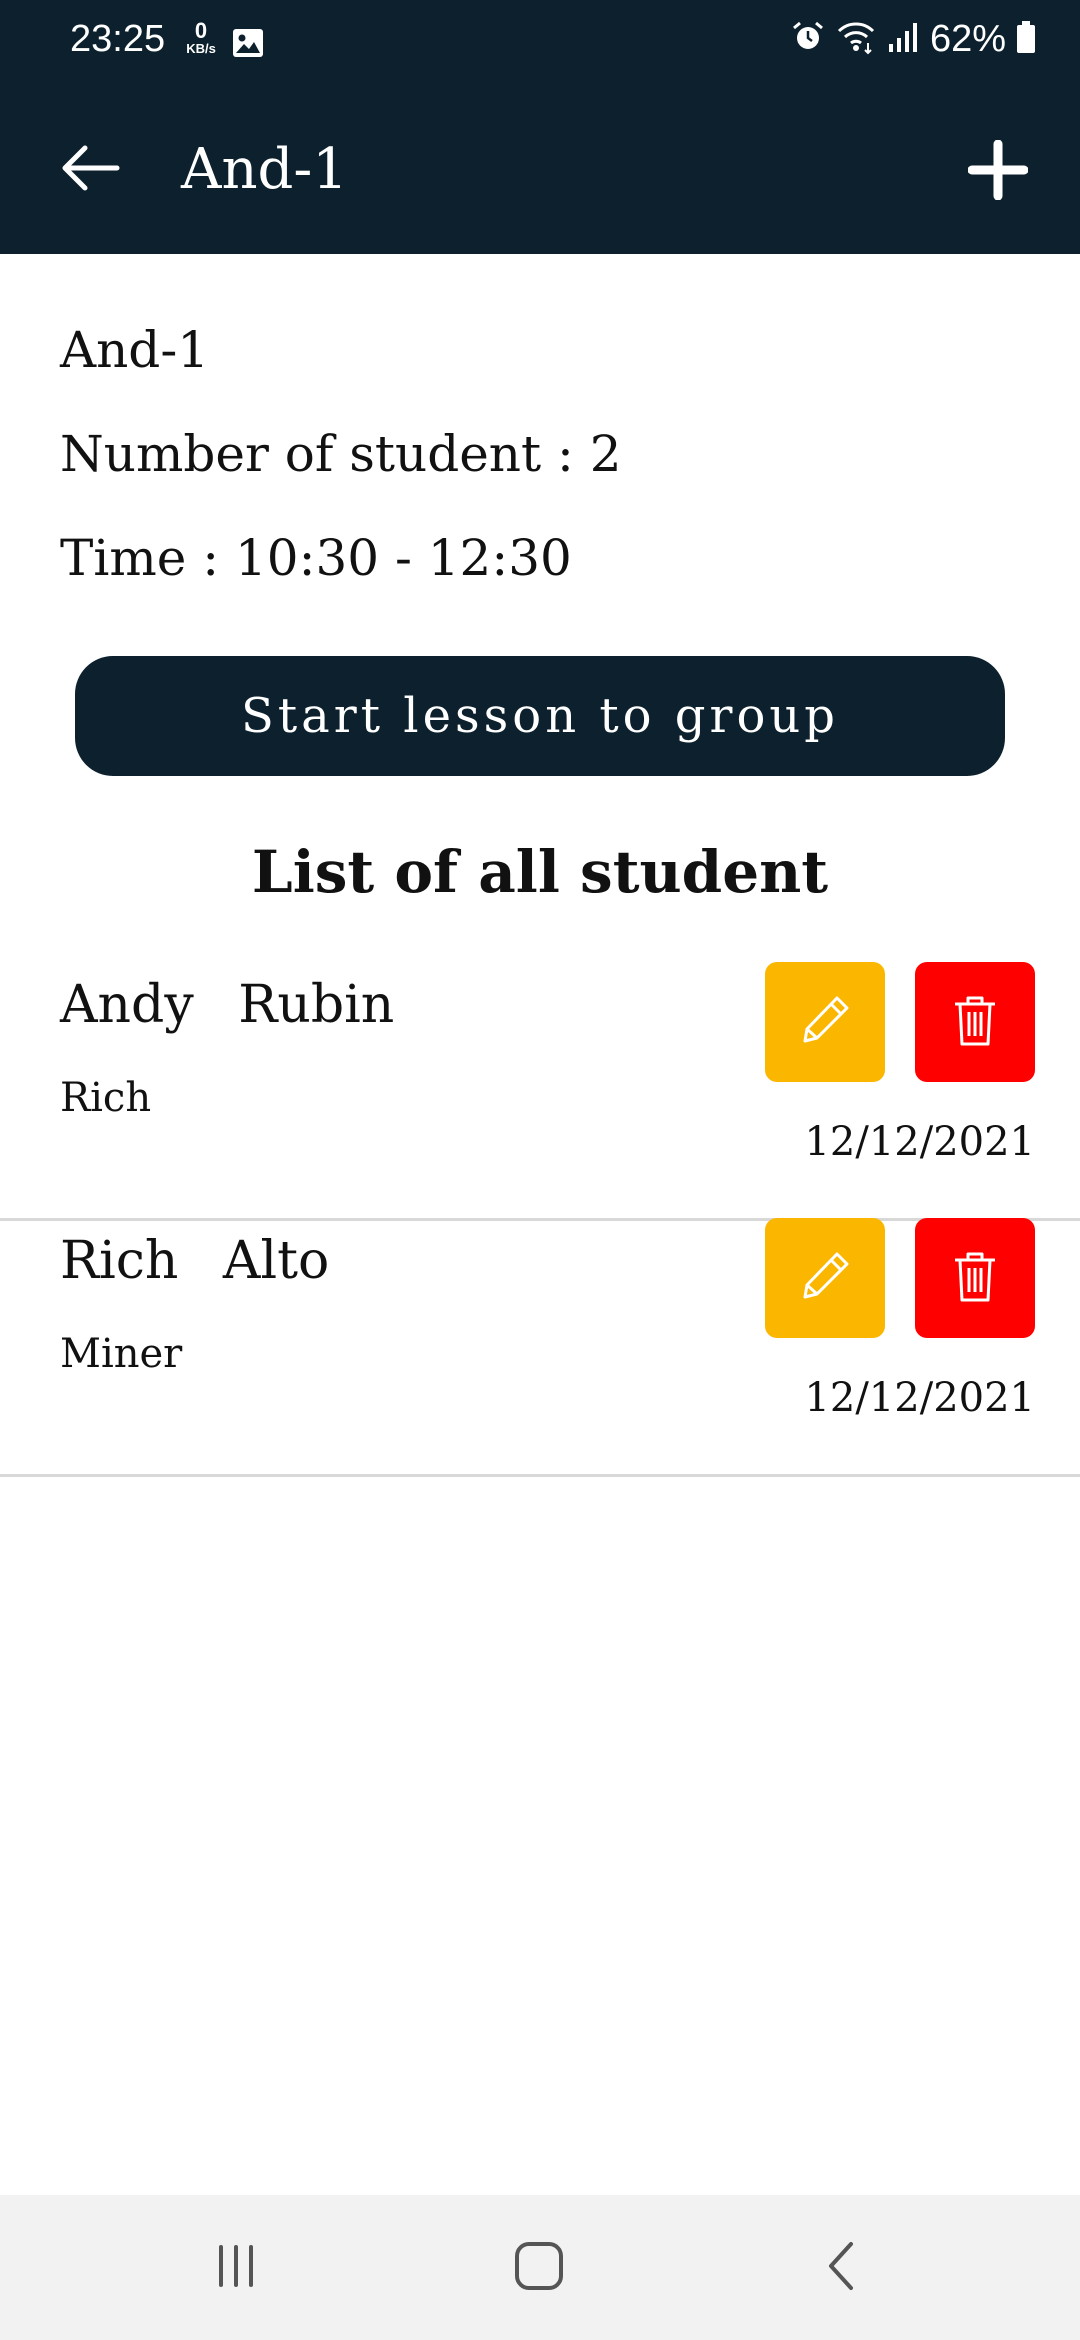  I want to click on add-student-button, so click(998, 172).